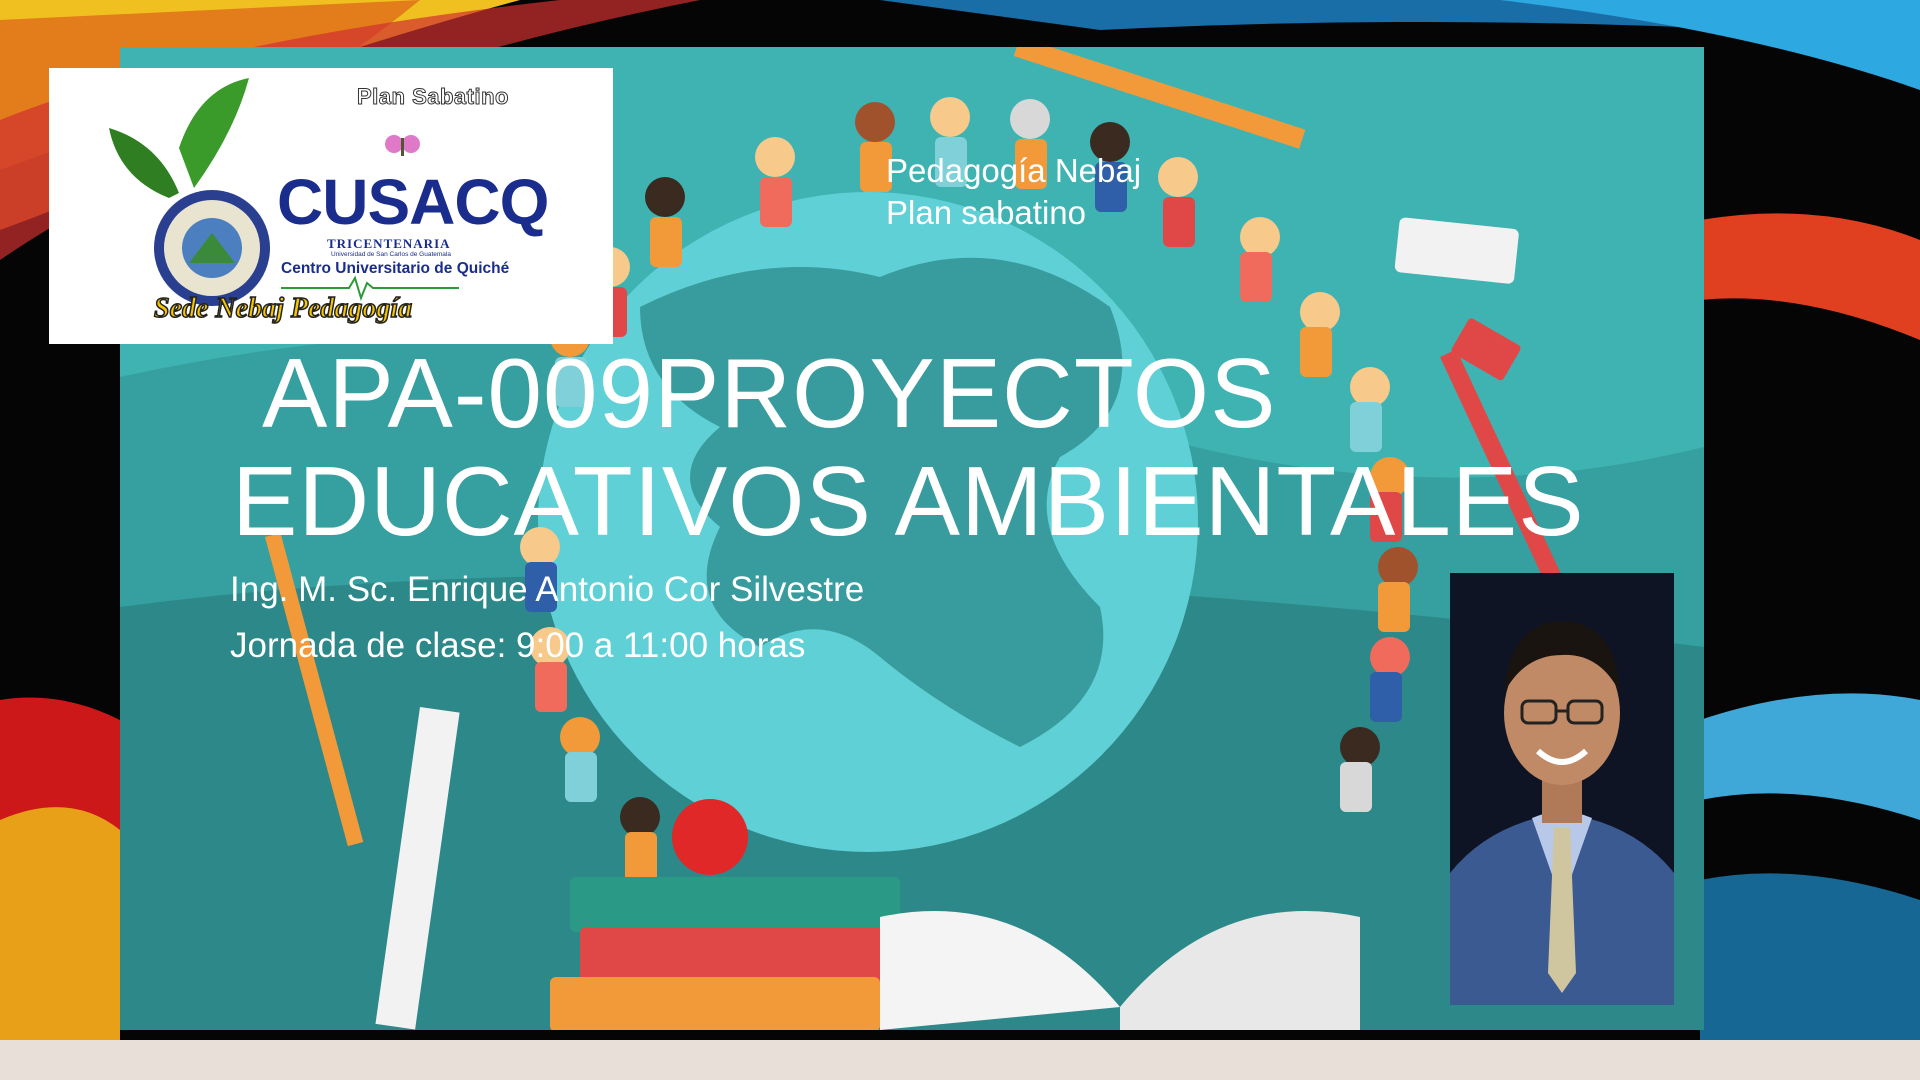  What do you see at coordinates (769, 393) in the screenshot?
I see `slide-title-line-1: APA-009PROYECTOS` at bounding box center [769, 393].